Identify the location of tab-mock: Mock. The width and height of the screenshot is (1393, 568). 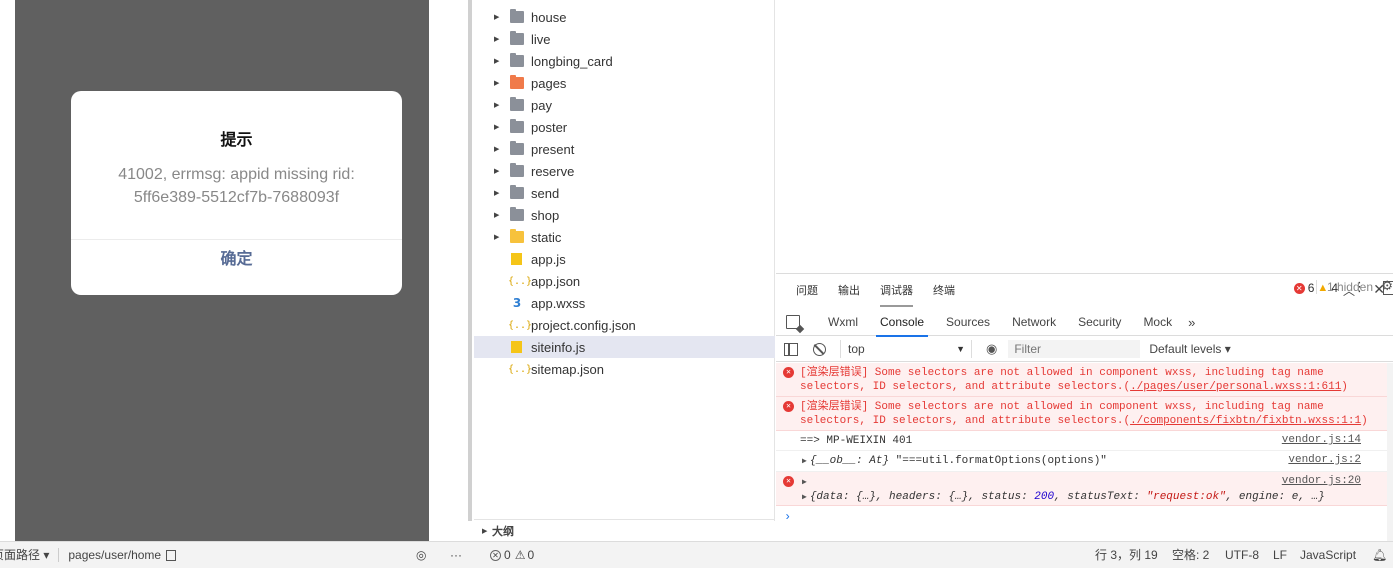
(1157, 322).